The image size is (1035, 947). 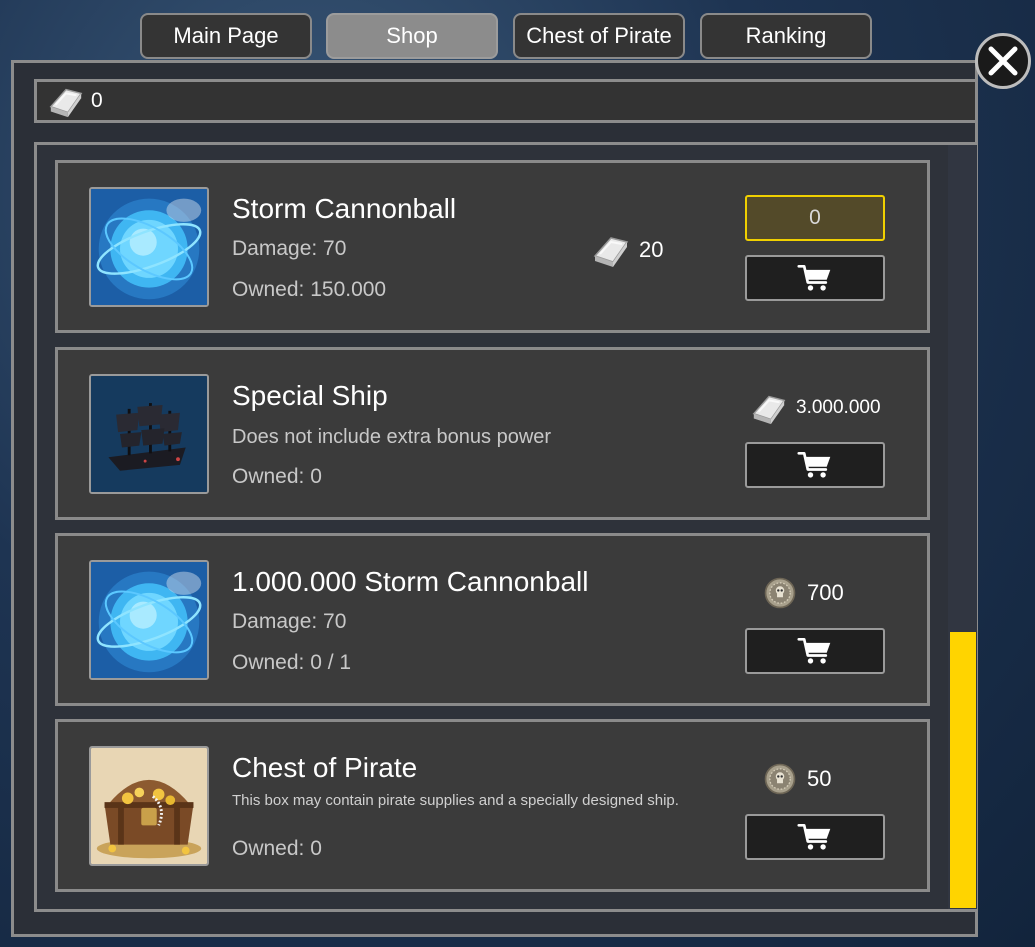 What do you see at coordinates (344, 208) in the screenshot?
I see `item-title: Storm Cannonball` at bounding box center [344, 208].